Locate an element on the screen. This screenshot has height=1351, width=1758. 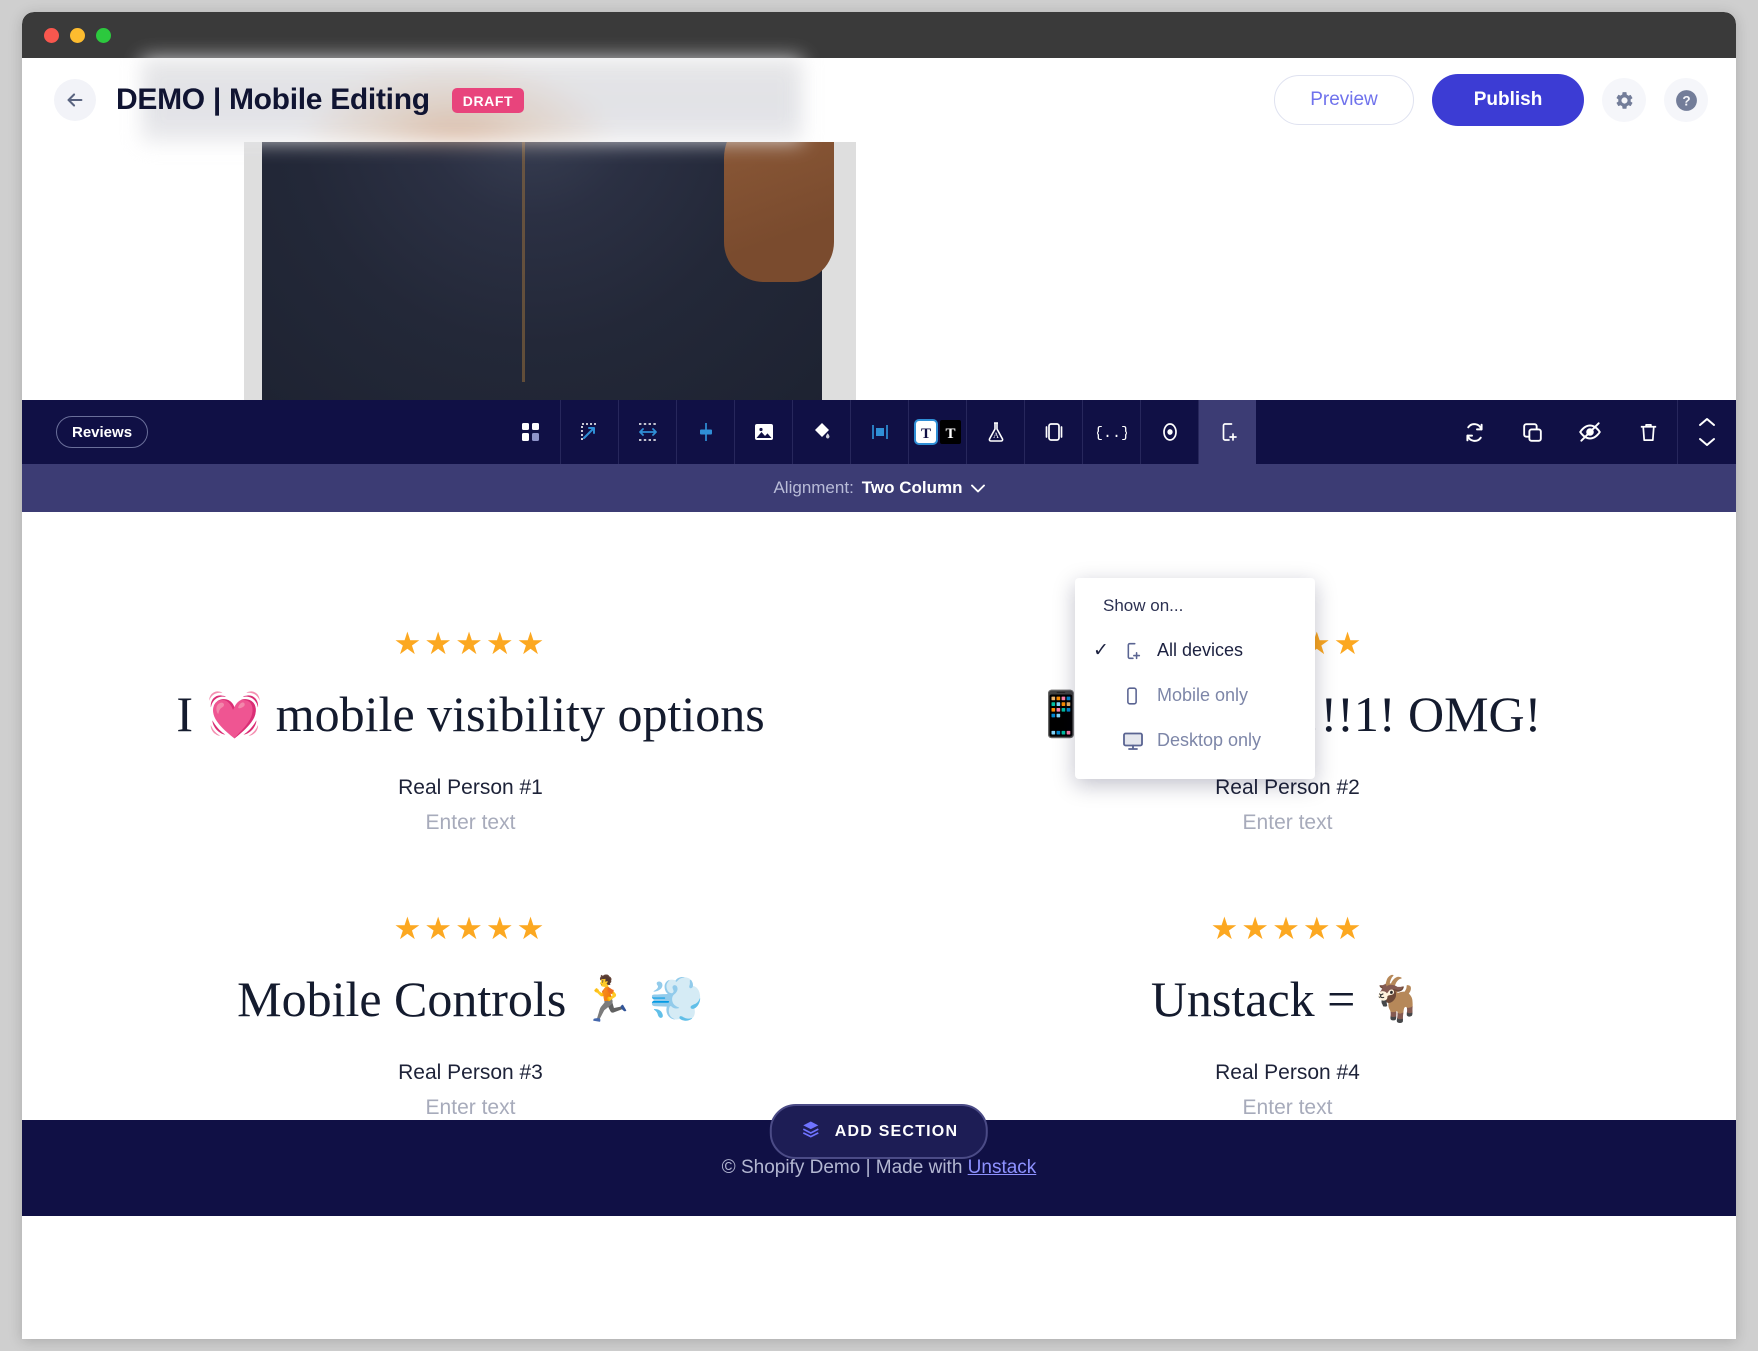
check-icon: ✓ is located at coordinates (1101, 650).